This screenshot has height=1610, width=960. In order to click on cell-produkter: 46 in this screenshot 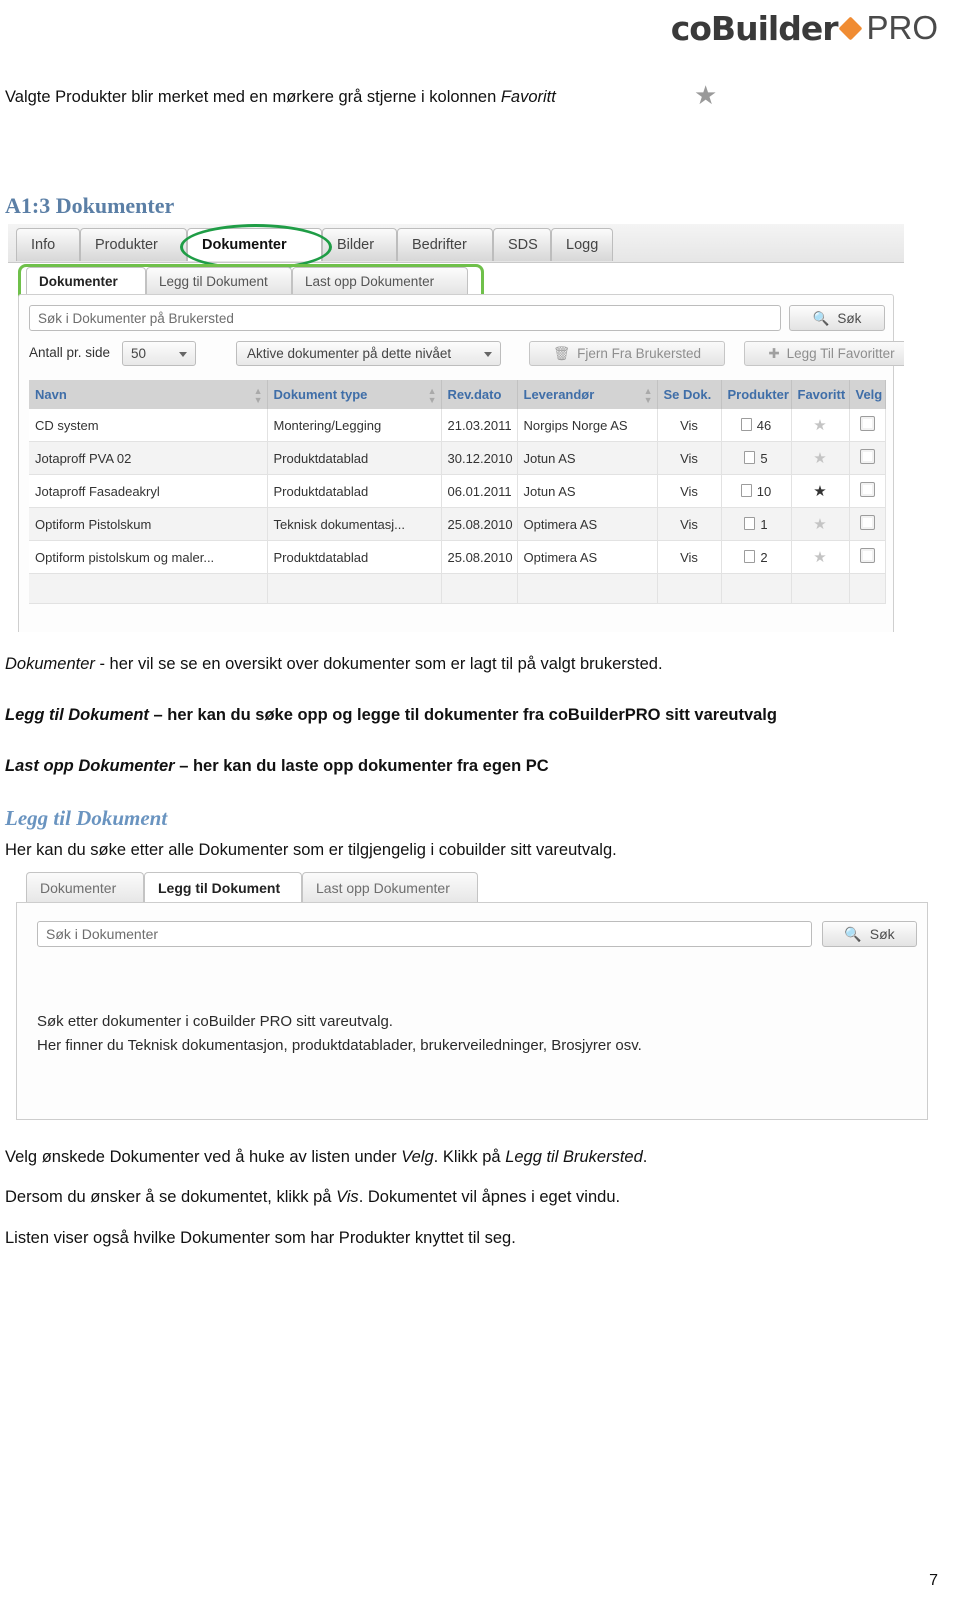, I will do `click(756, 425)`.